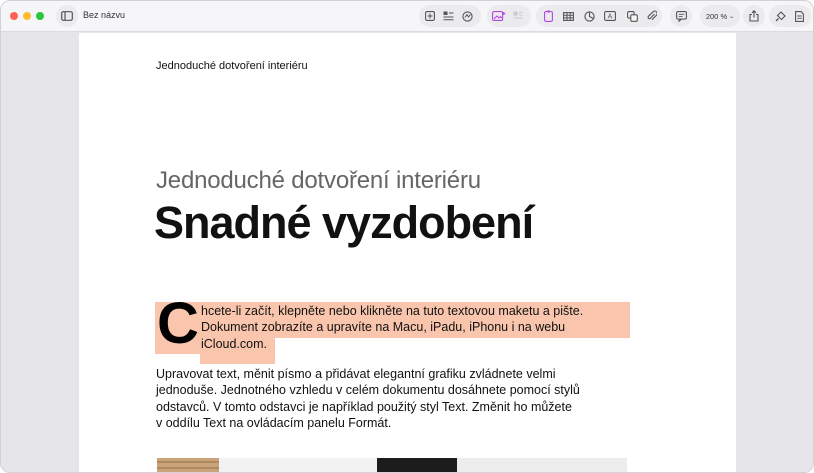 This screenshot has height=473, width=814. I want to click on minimize-window-button, so click(27, 16).